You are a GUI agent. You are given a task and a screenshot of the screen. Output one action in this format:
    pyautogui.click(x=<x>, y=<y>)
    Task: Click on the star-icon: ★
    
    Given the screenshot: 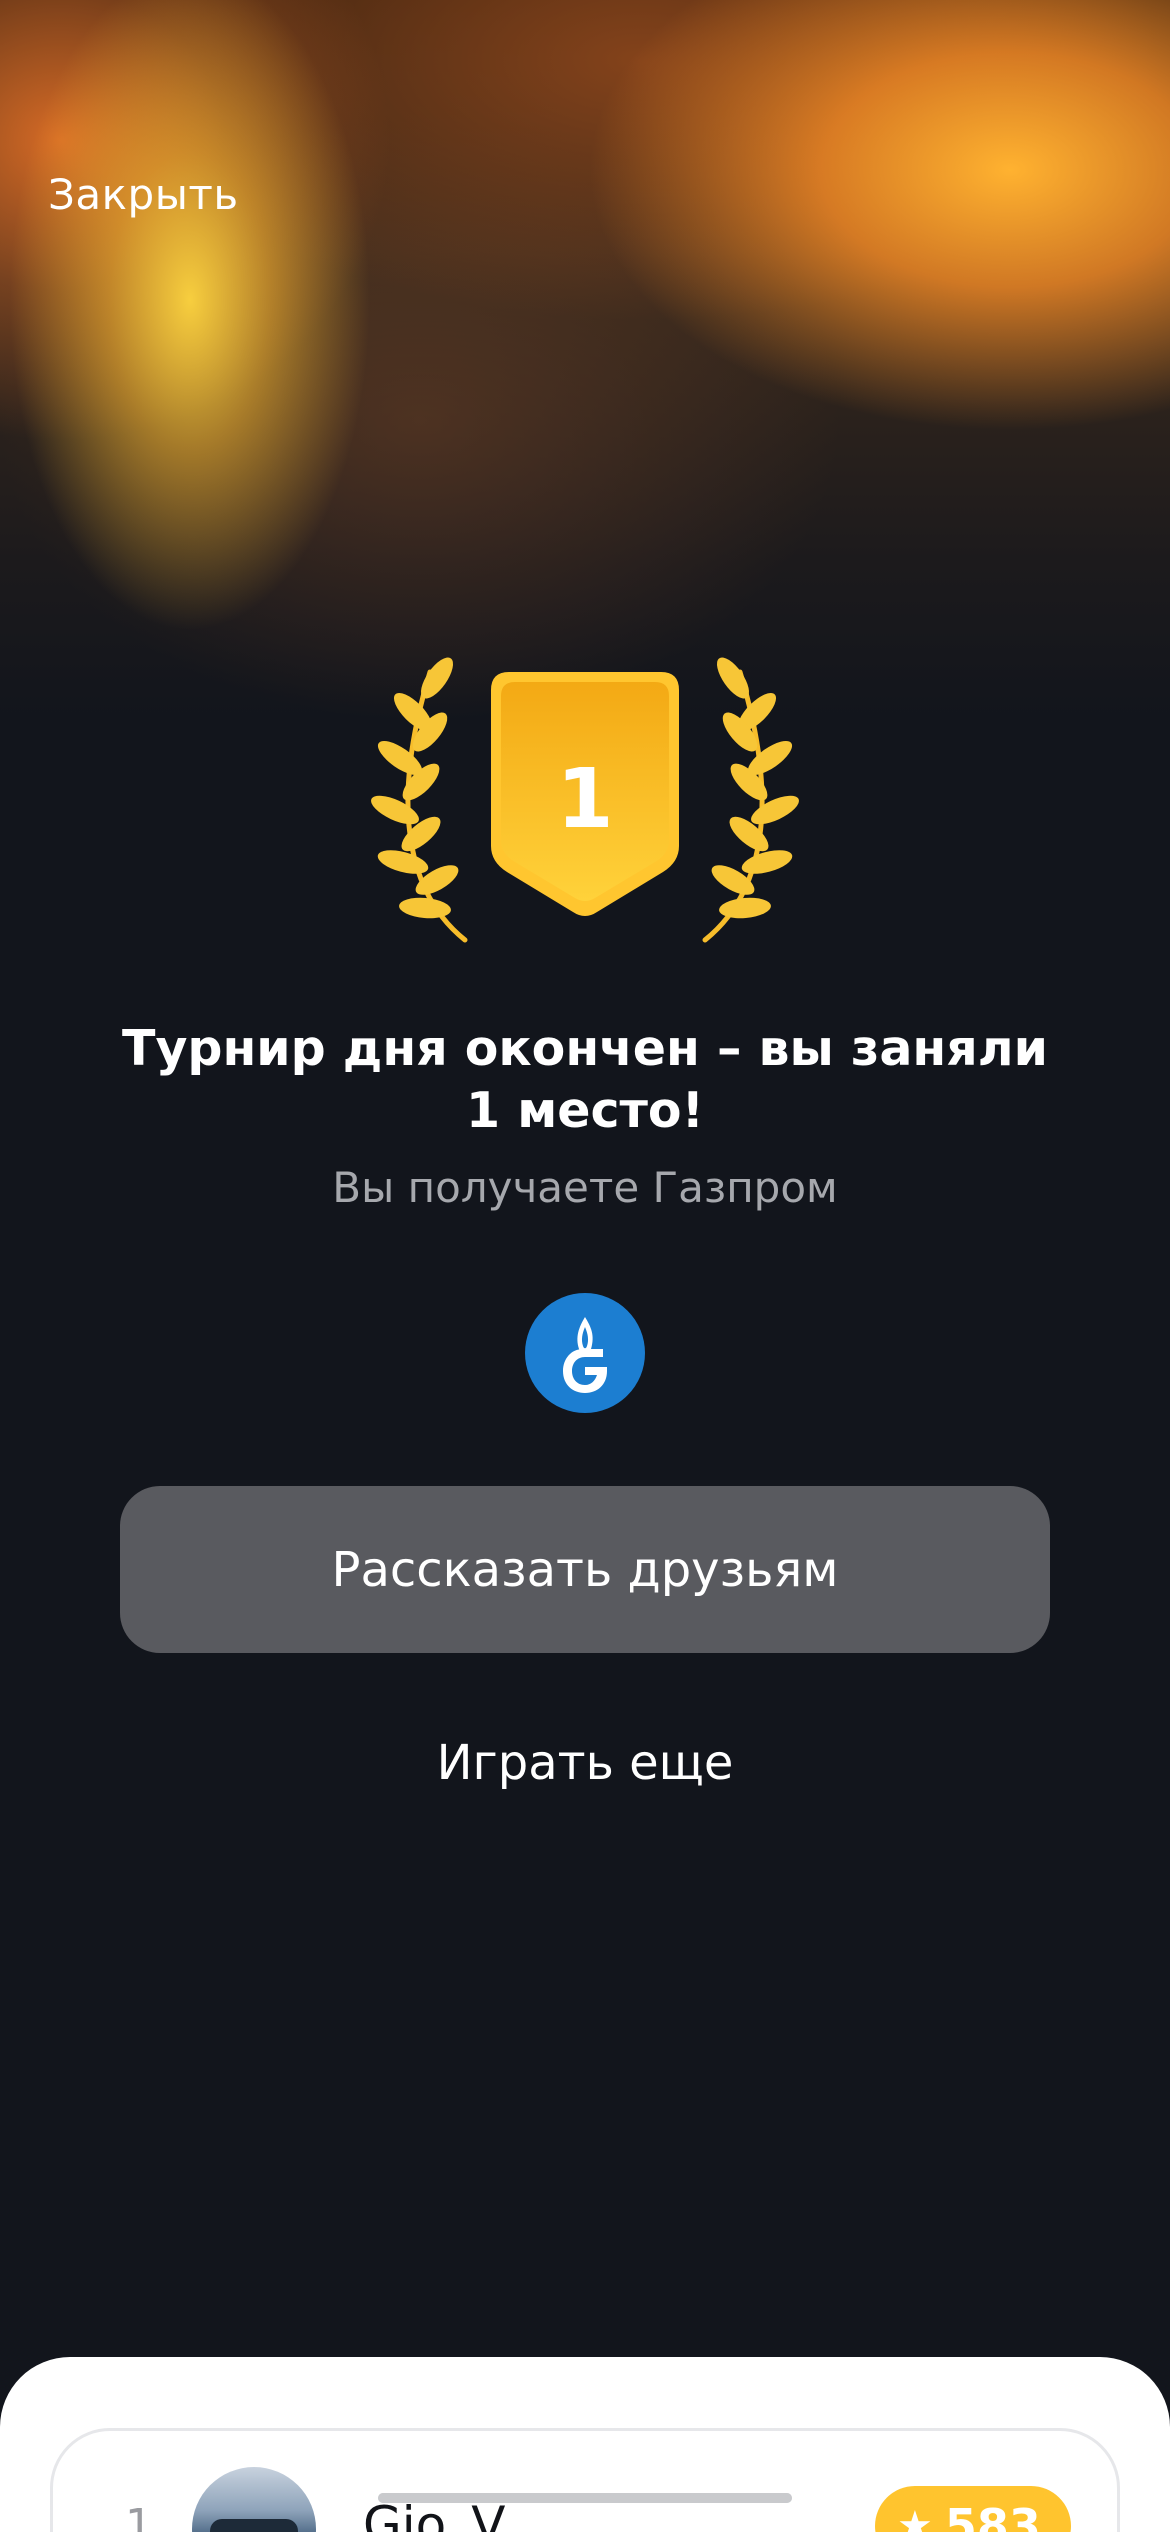 What is the action you would take?
    pyautogui.click(x=915, y=2517)
    